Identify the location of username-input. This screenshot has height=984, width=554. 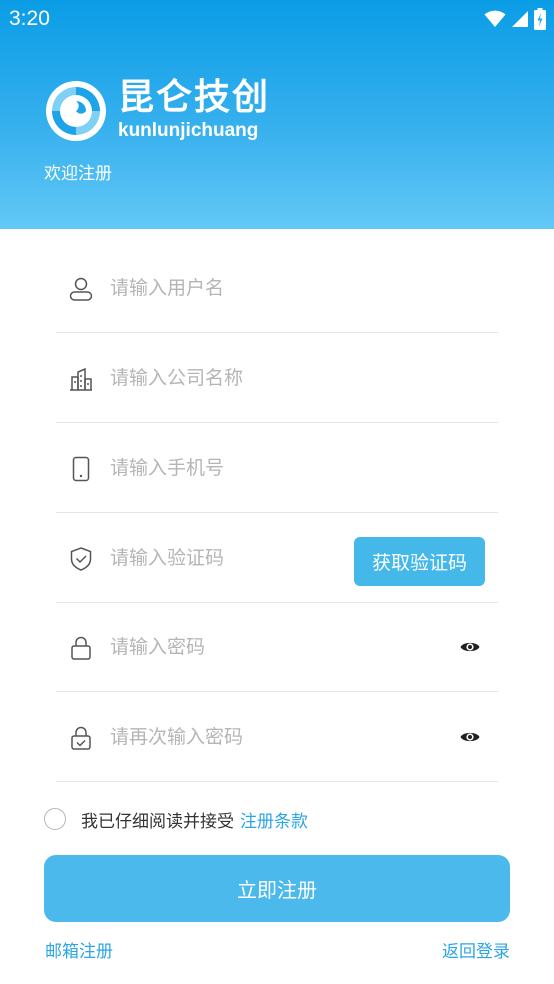
(250, 288).